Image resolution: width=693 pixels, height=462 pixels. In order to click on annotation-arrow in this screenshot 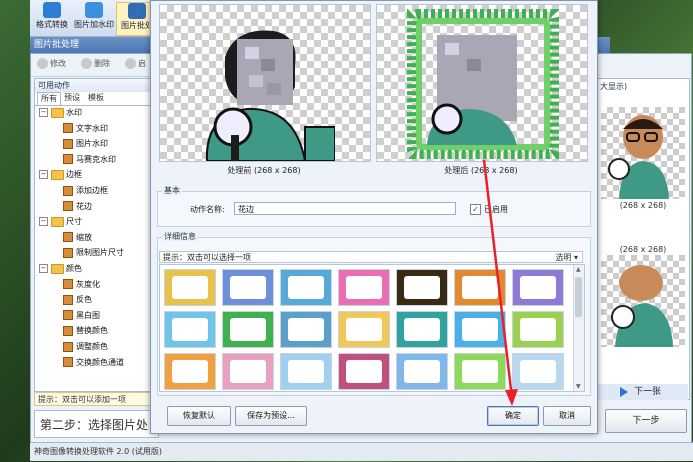, I will do `click(498, 279)`.